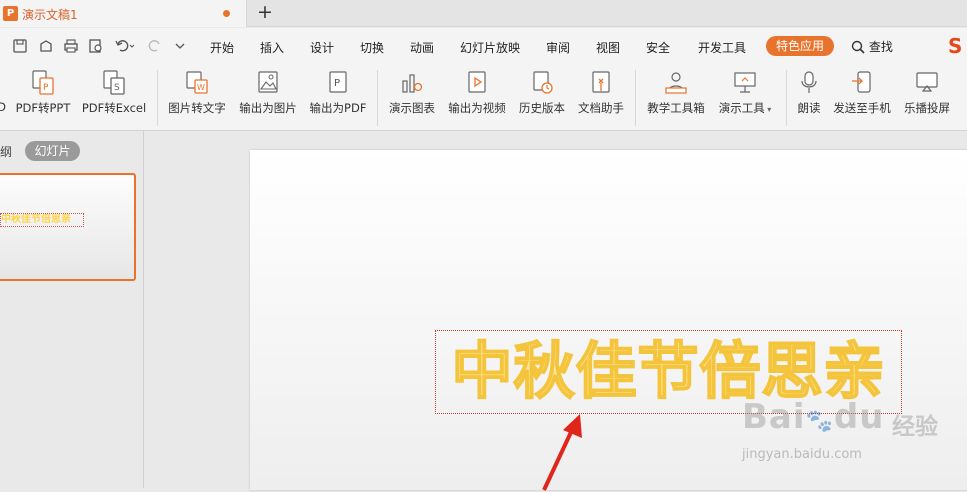 The image size is (967, 492). Describe the element at coordinates (927, 108) in the screenshot. I see `tool-screen-cast-label: 乐播投屏` at that location.